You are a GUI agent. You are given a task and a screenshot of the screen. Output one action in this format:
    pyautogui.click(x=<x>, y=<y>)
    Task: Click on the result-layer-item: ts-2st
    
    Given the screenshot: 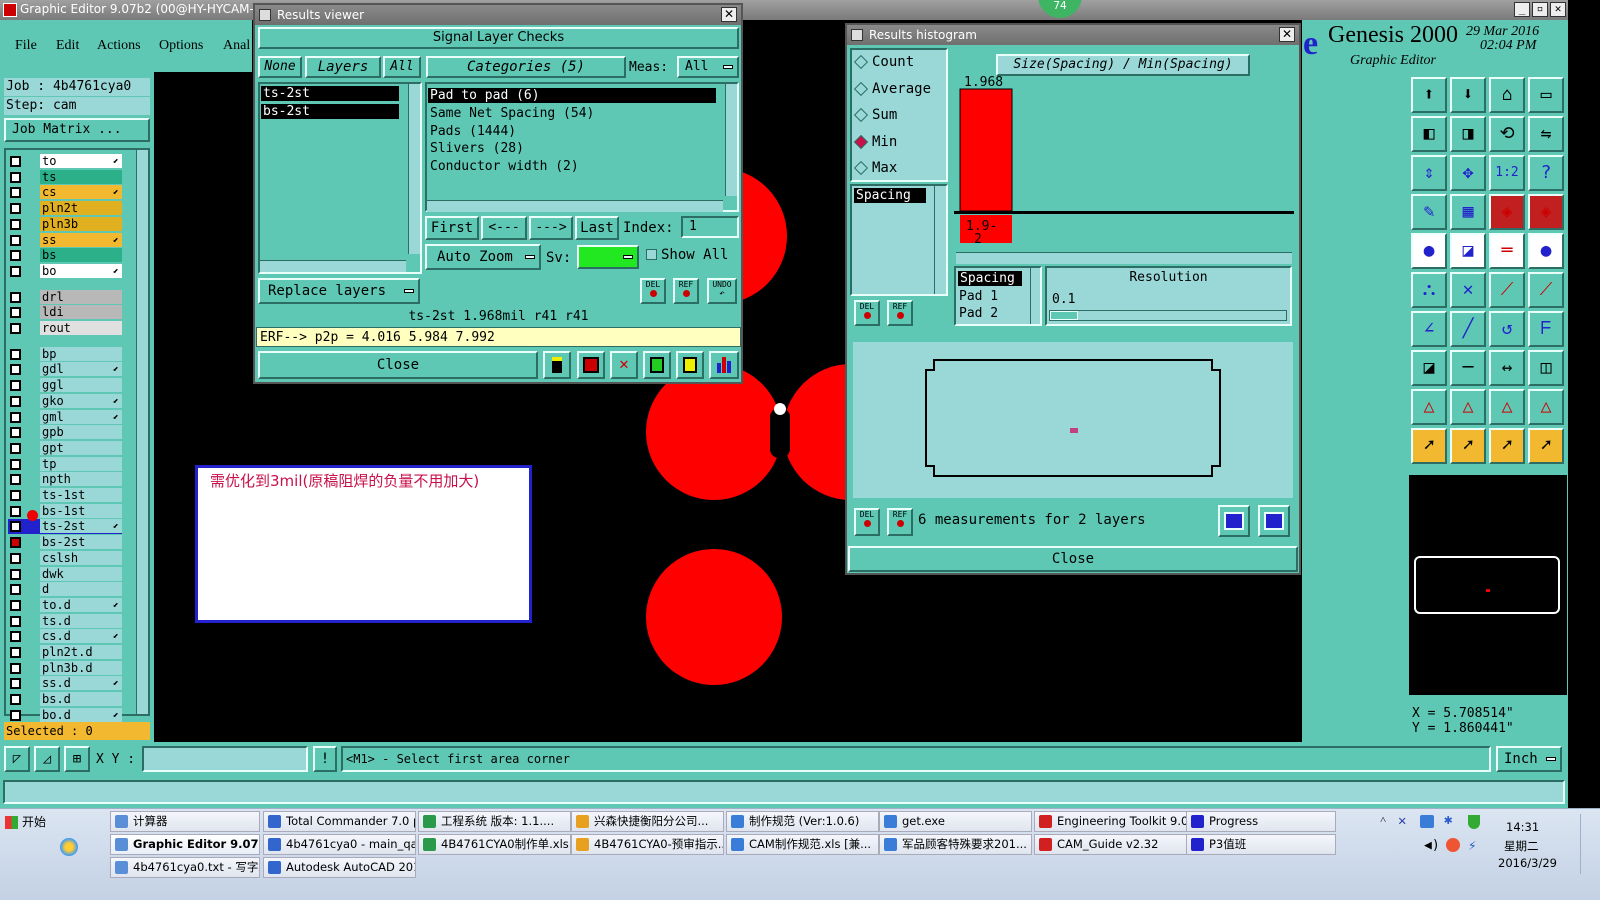 What is the action you would take?
    pyautogui.click(x=330, y=93)
    